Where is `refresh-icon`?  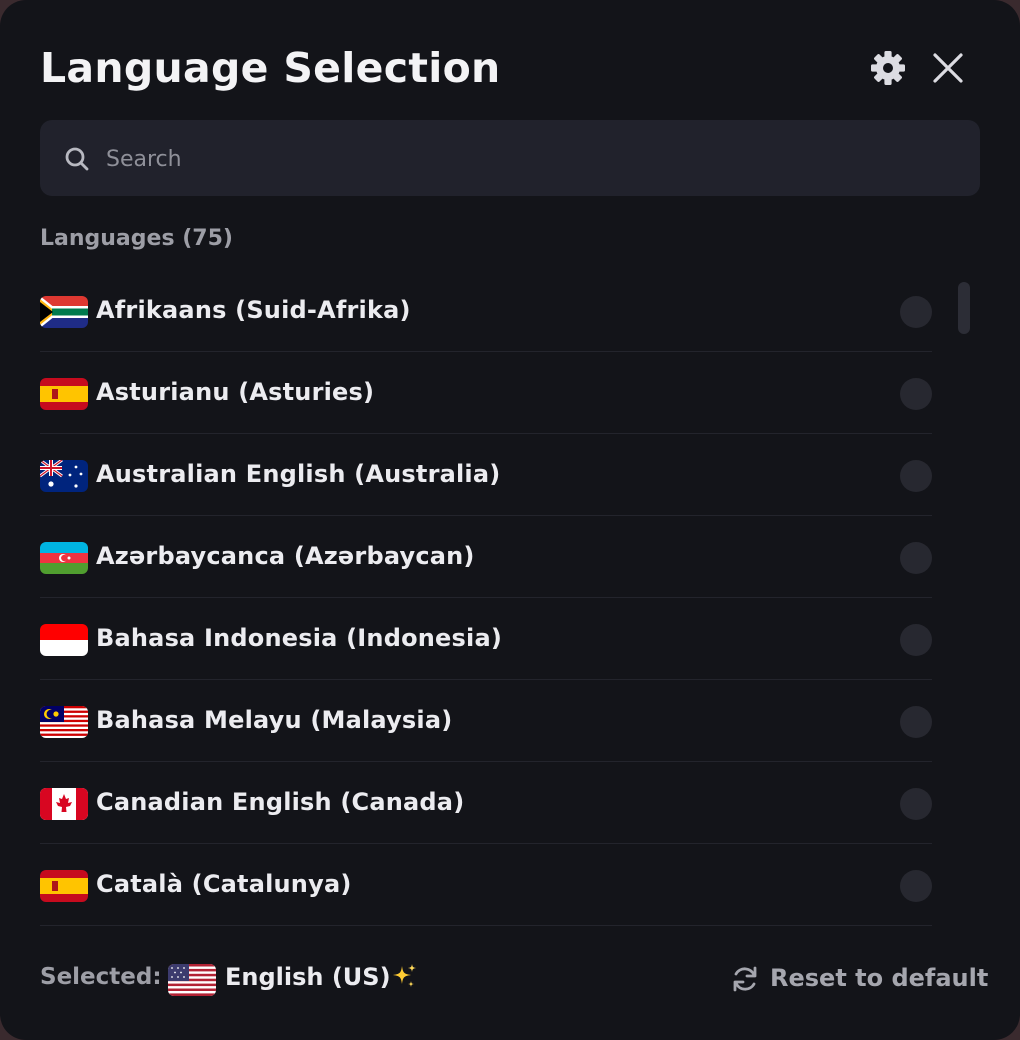 refresh-icon is located at coordinates (745, 979).